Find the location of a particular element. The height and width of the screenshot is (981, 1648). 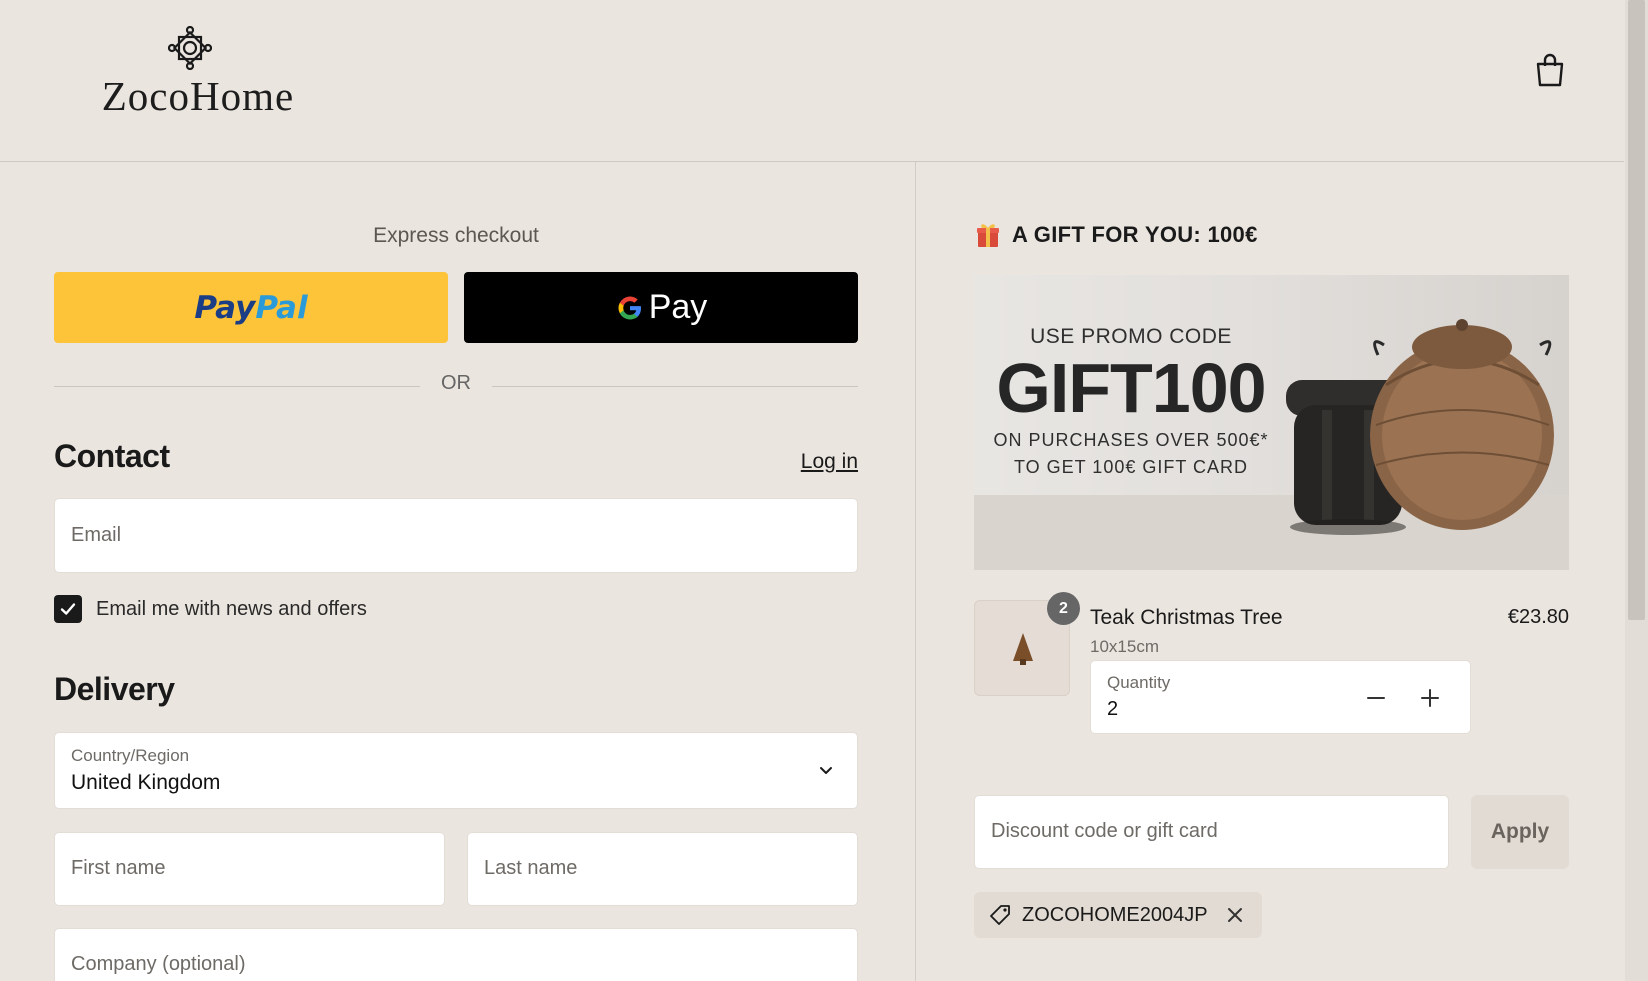

last-name-placeholder: Last name is located at coordinates (531, 868).